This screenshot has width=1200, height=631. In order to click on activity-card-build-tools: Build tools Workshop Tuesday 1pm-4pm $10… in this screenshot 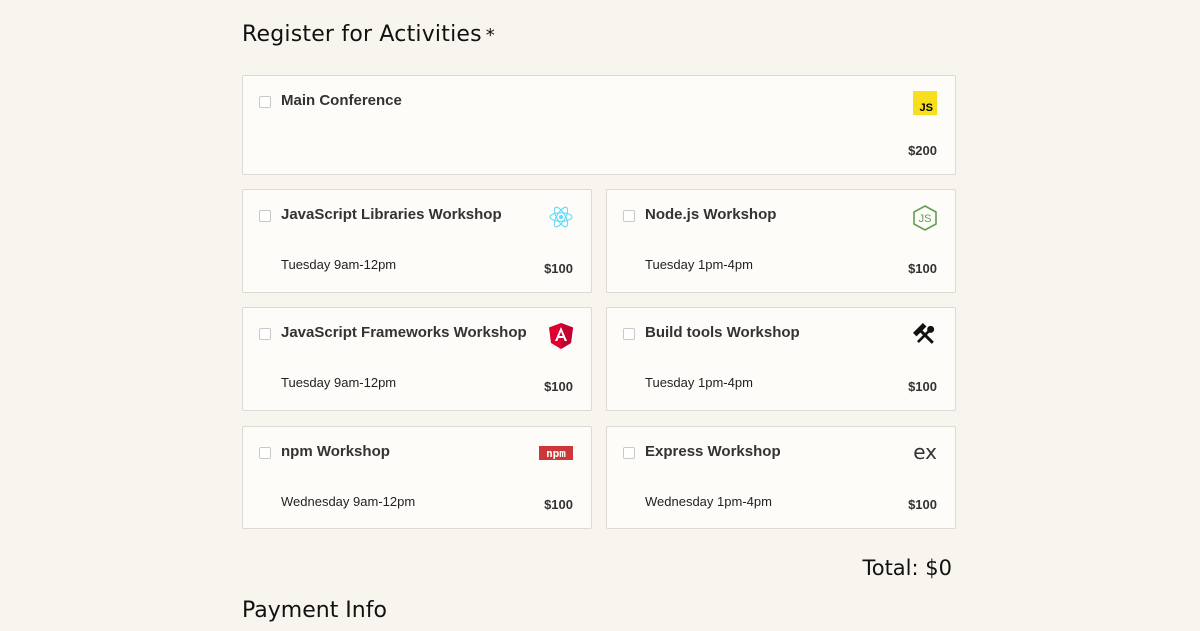, I will do `click(781, 359)`.